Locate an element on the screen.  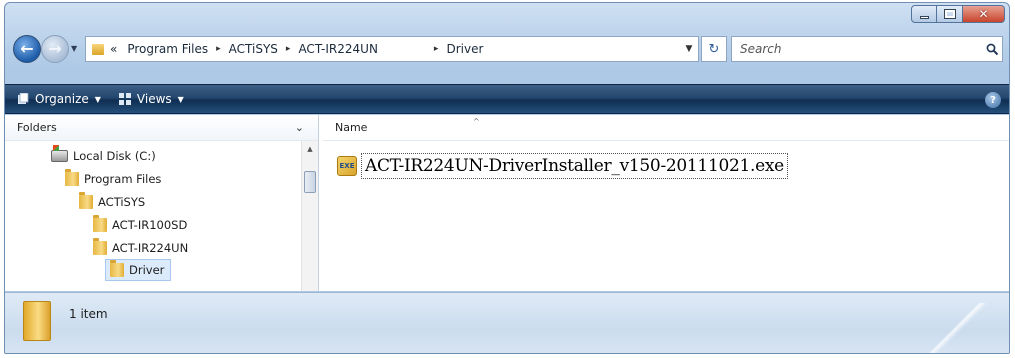
tree-item-label: Driver is located at coordinates (147, 270).